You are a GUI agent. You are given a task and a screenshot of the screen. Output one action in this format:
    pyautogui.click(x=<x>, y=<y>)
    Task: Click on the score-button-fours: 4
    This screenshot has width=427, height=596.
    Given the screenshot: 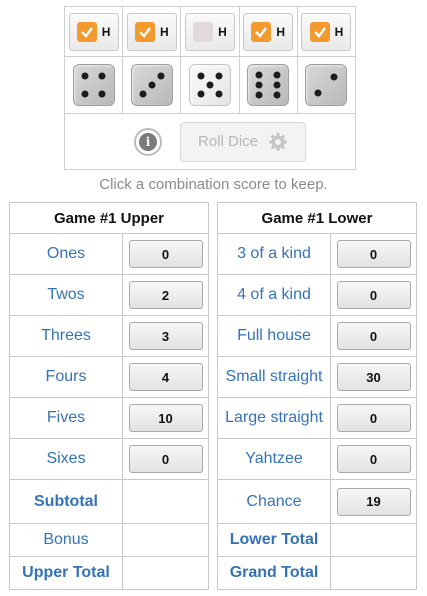 What is the action you would take?
    pyautogui.click(x=165, y=377)
    